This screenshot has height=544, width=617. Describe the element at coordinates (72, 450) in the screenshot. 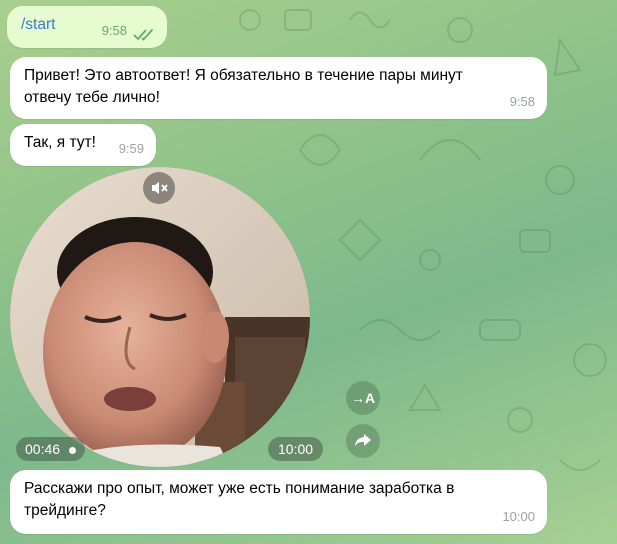

I see `unread-dot-icon` at that location.